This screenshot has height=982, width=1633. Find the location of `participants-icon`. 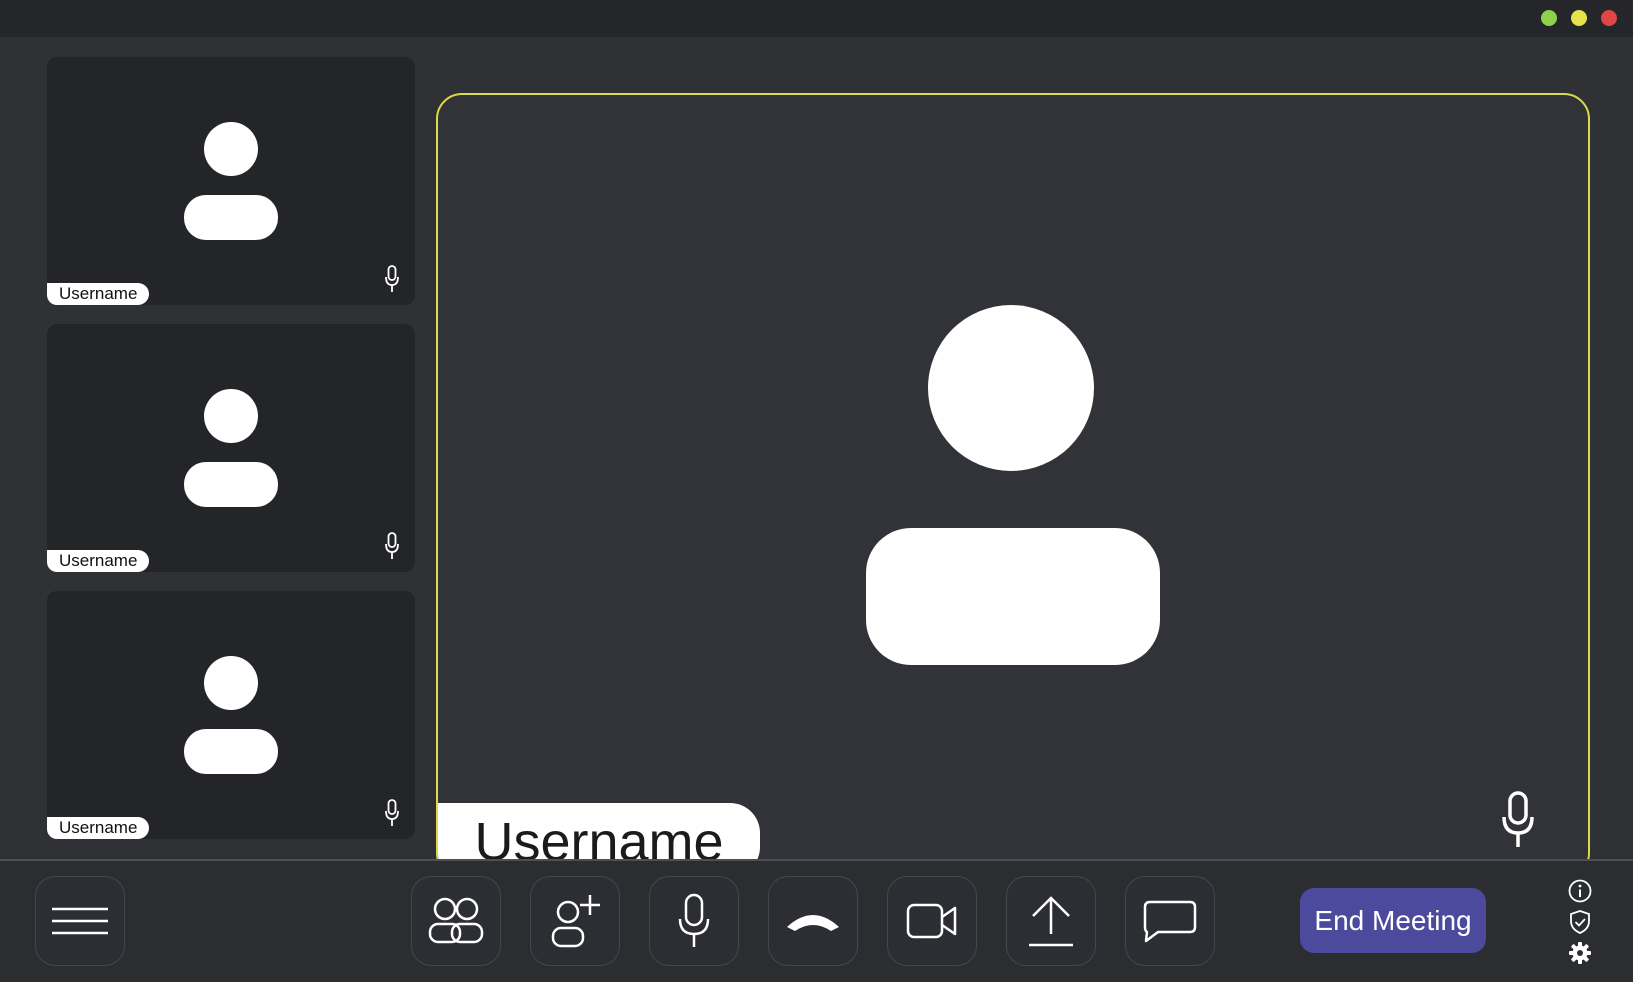

participants-icon is located at coordinates (456, 920).